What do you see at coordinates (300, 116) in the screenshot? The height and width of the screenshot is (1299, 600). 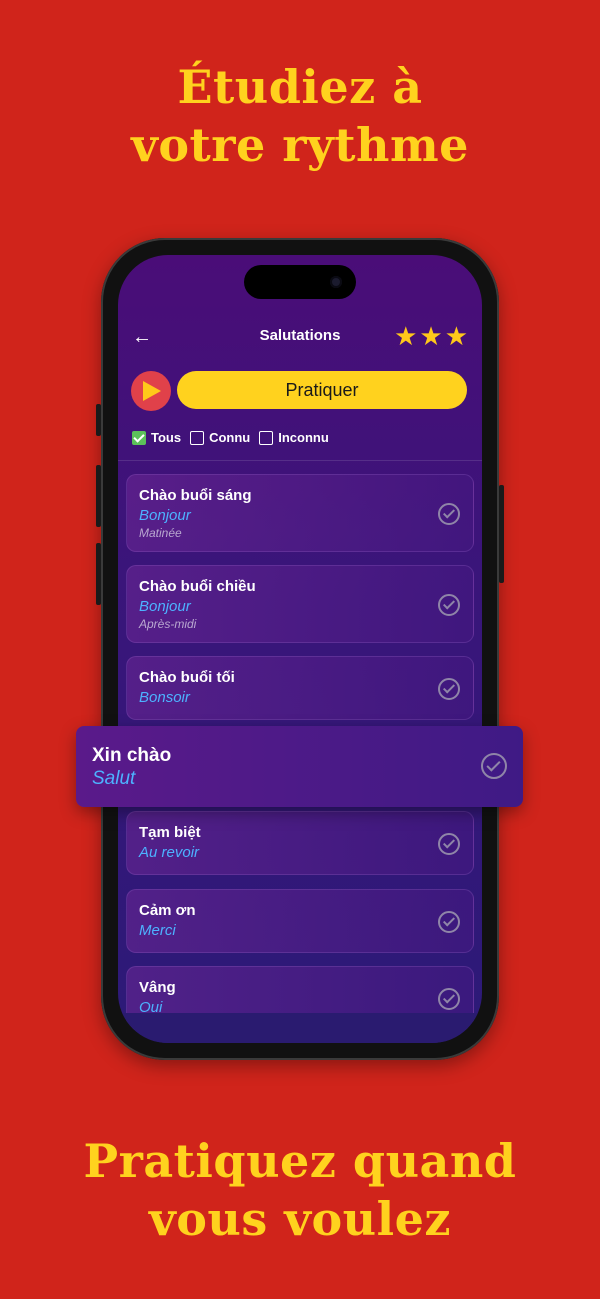 I see `headline-top: Étudiez à votre rythme` at bounding box center [300, 116].